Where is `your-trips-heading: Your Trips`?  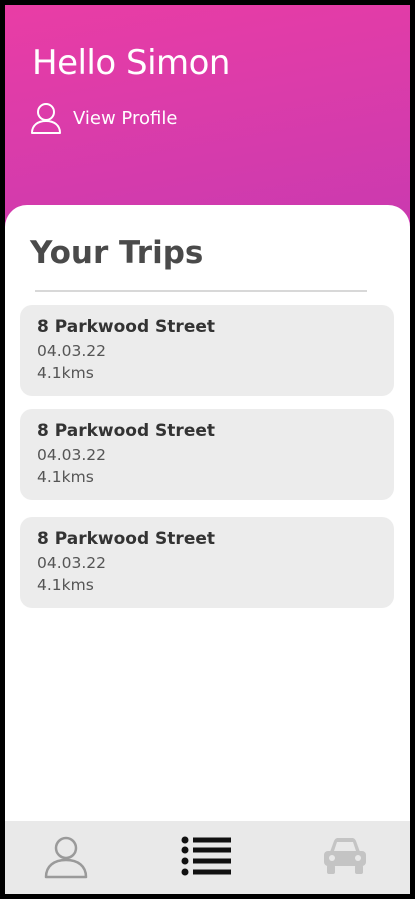 your-trips-heading: Your Trips is located at coordinates (117, 253).